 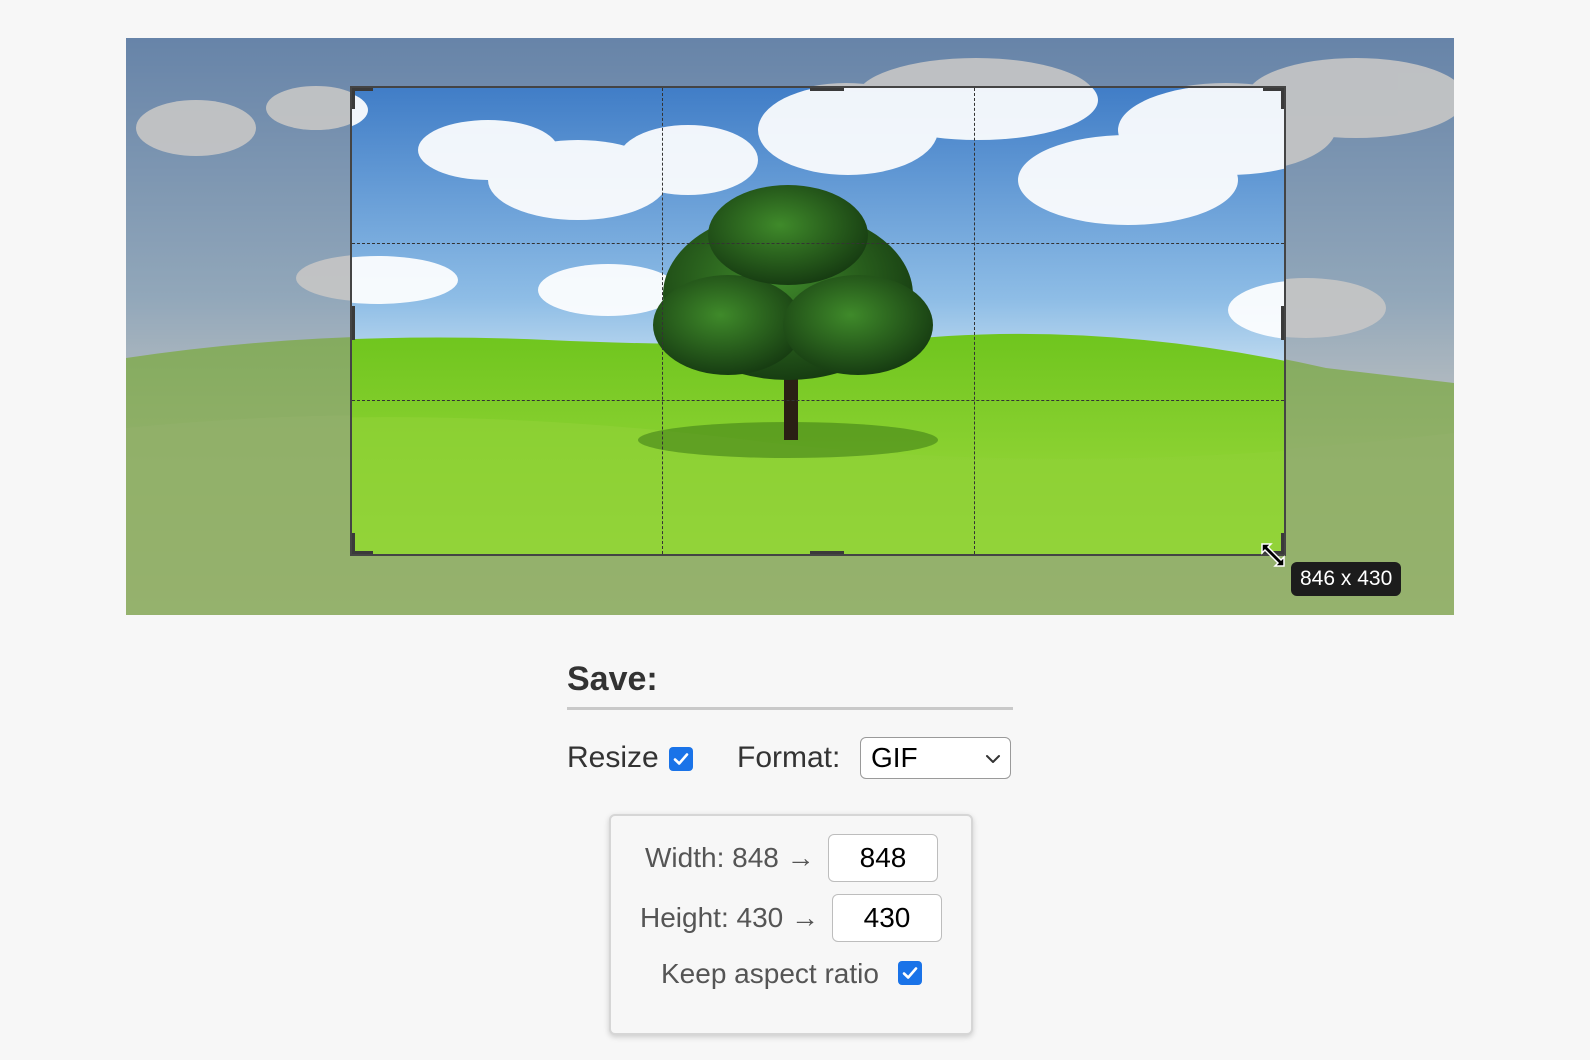 I want to click on keep-aspect-ratio-checkbox, so click(x=910, y=973).